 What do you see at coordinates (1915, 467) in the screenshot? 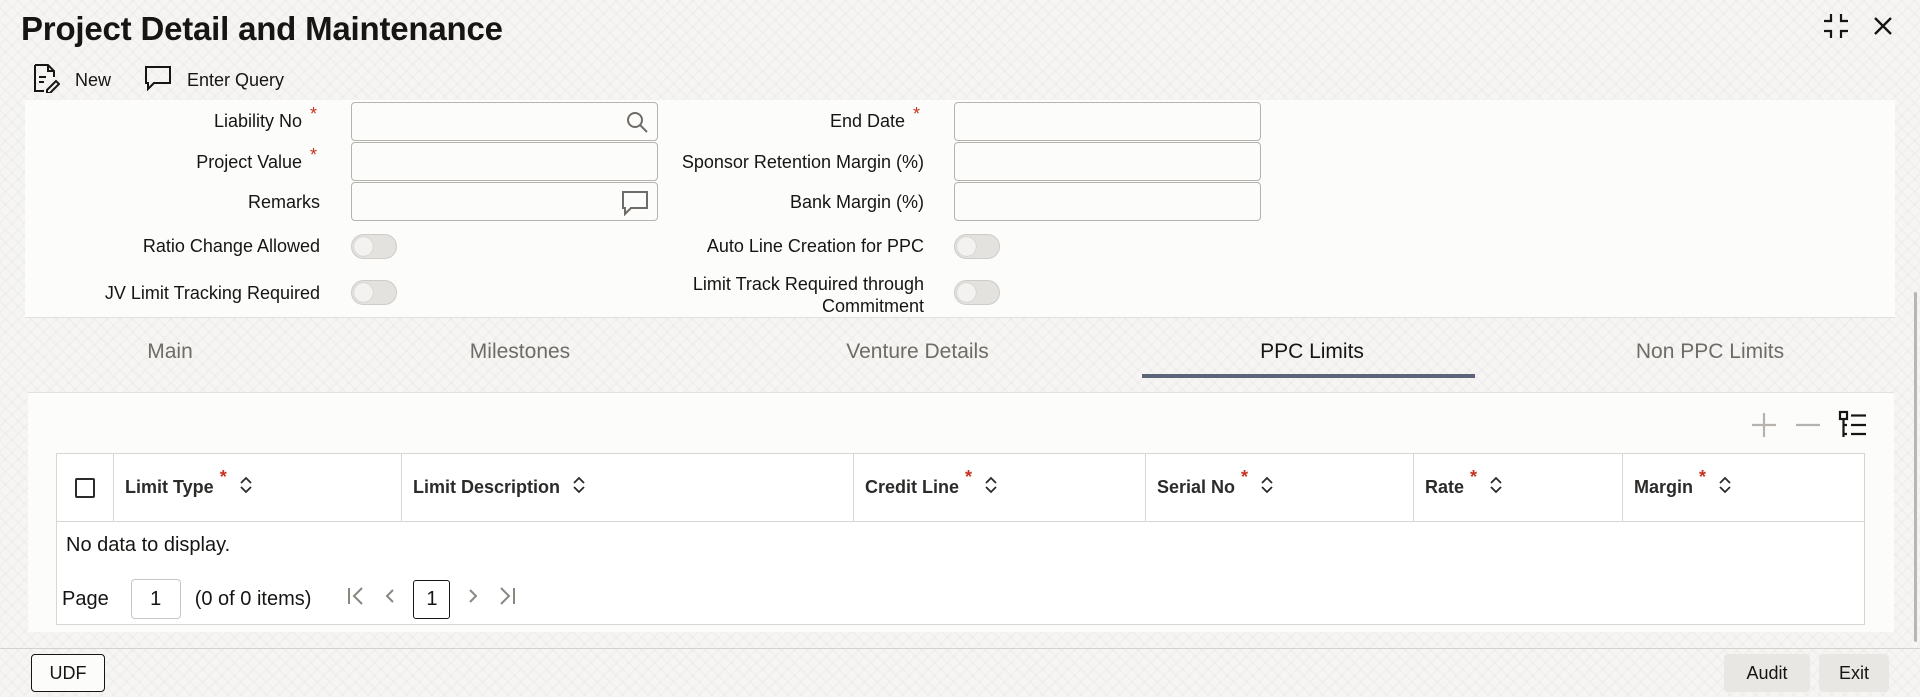
I see `vertical-scrollbar` at bounding box center [1915, 467].